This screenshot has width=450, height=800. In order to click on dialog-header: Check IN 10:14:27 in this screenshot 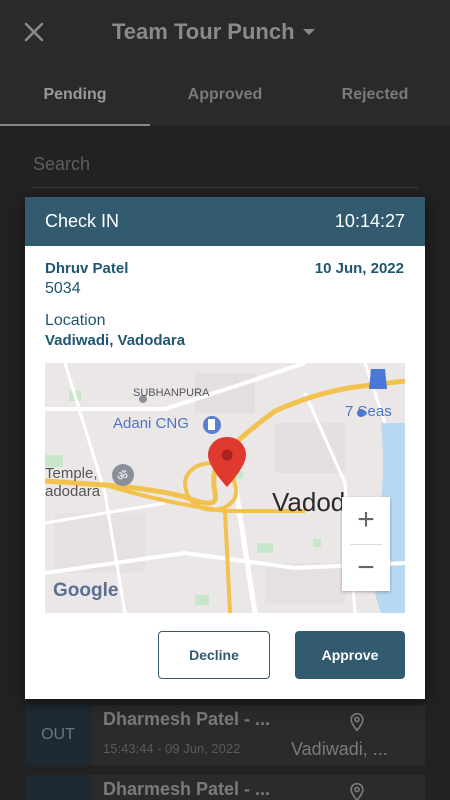, I will do `click(225, 221)`.